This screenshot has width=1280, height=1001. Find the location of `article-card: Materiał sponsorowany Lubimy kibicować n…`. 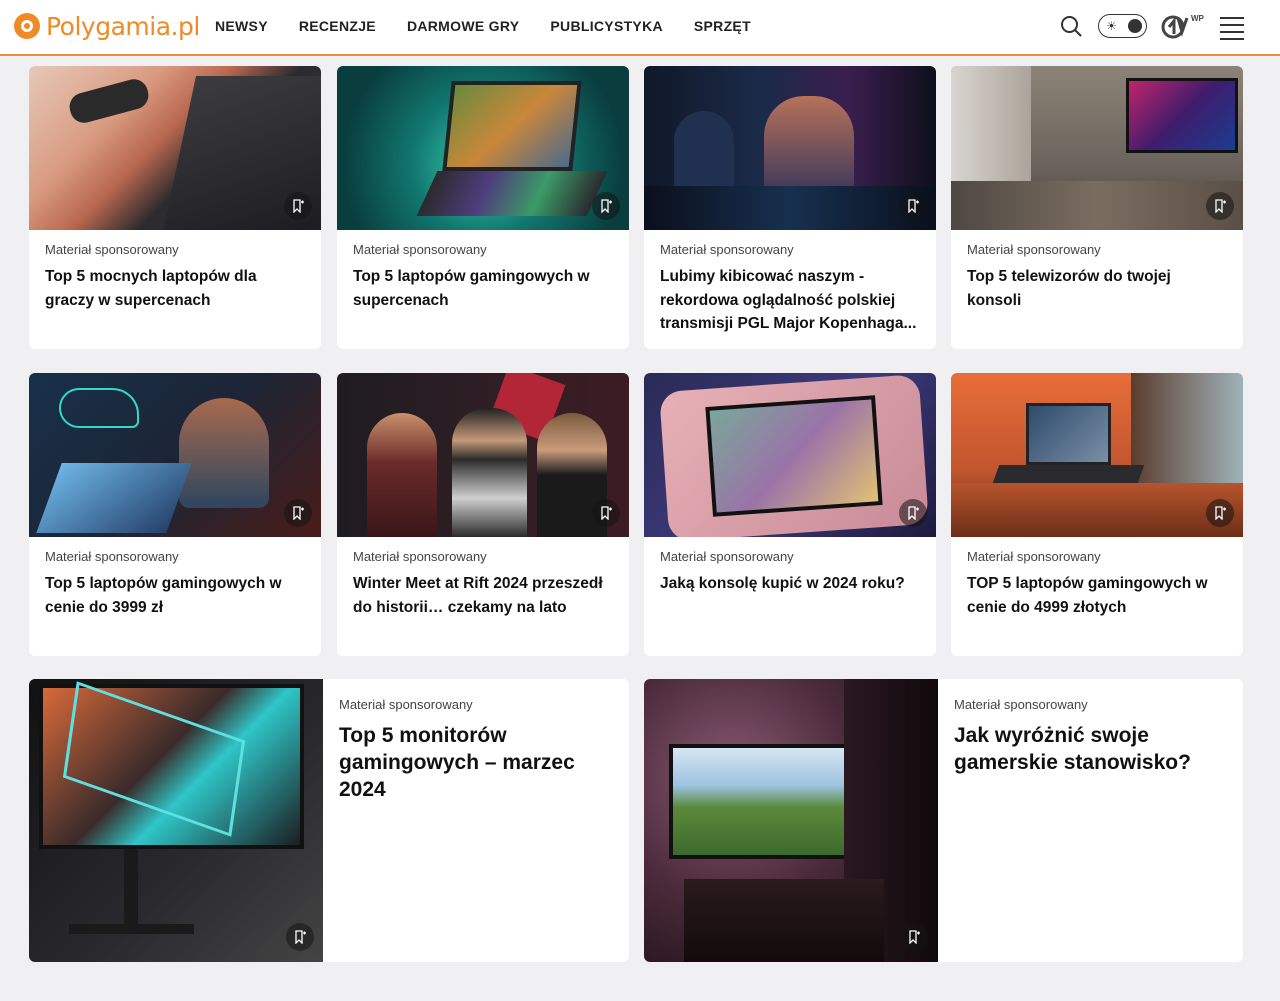

article-card: Materiał sponsorowany Lubimy kibicować n… is located at coordinates (790, 207).